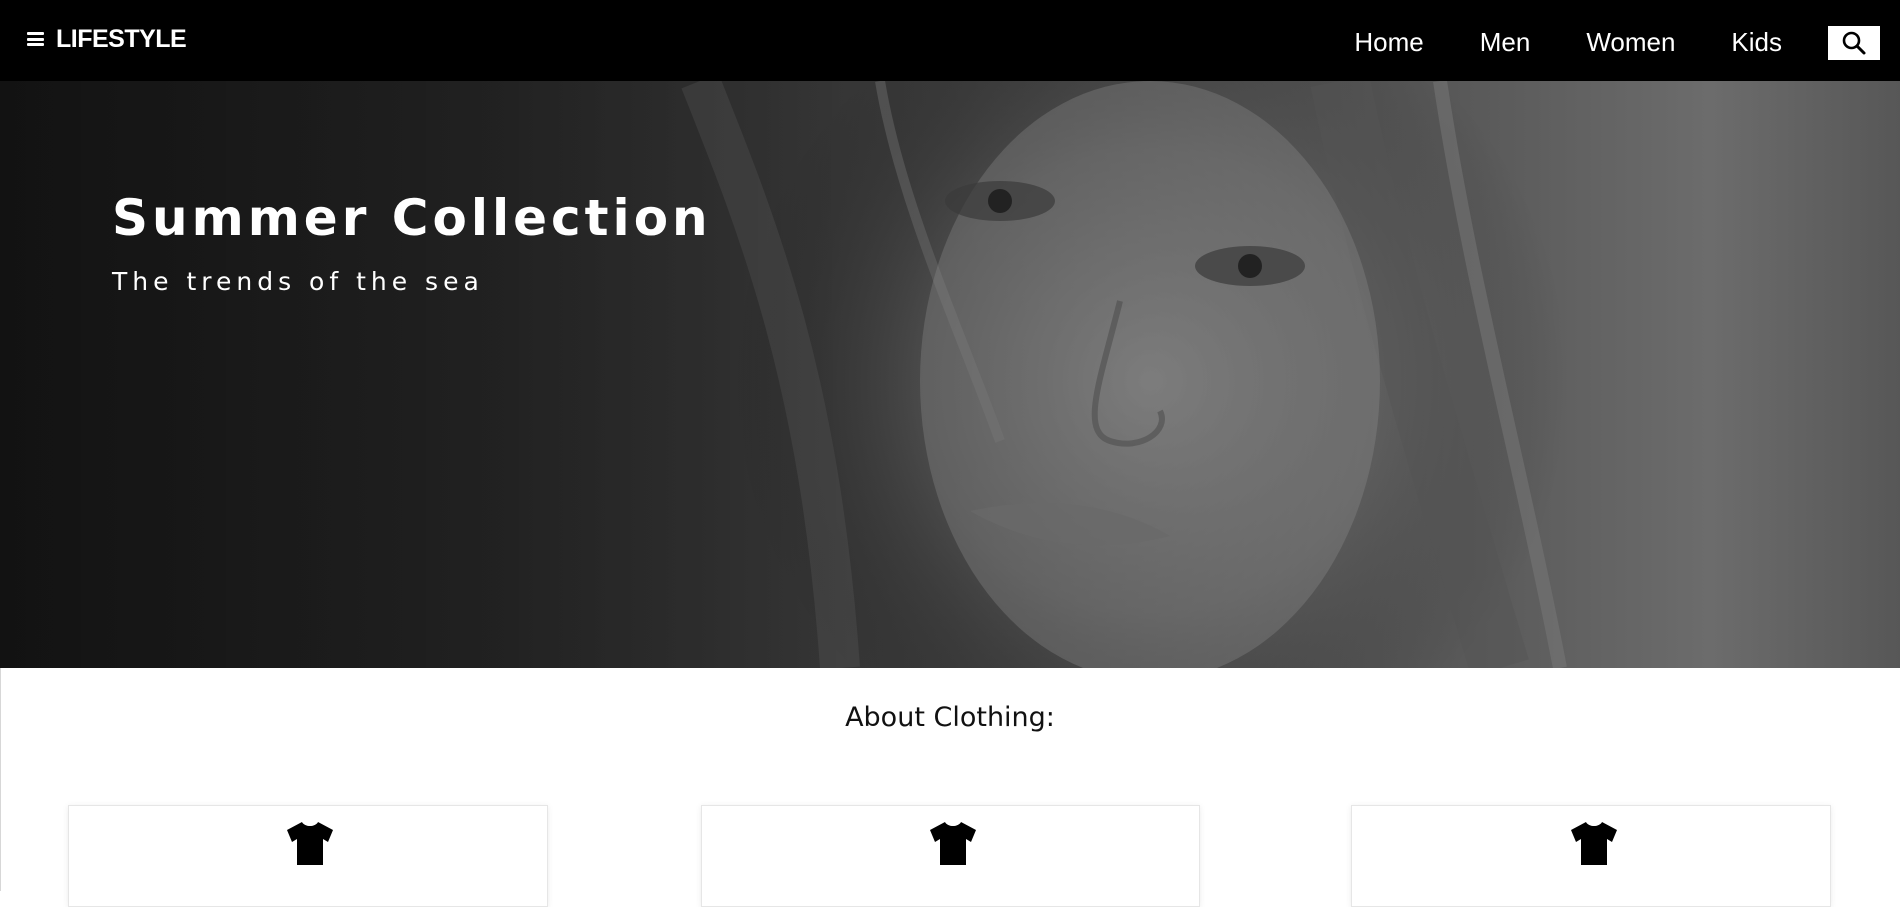  Describe the element at coordinates (1505, 42) in the screenshot. I see `nav-link-men: Men` at that location.